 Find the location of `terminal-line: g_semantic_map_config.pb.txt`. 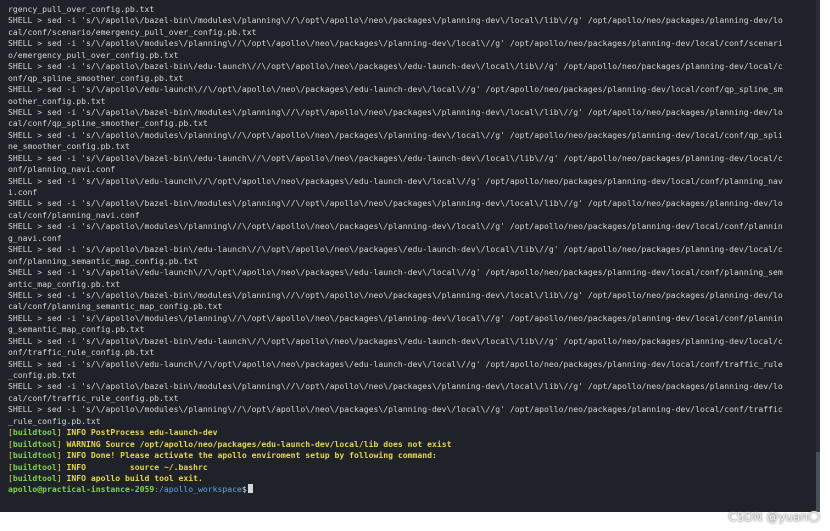

terminal-line: g_semantic_map_config.pb.txt is located at coordinates (76, 329).